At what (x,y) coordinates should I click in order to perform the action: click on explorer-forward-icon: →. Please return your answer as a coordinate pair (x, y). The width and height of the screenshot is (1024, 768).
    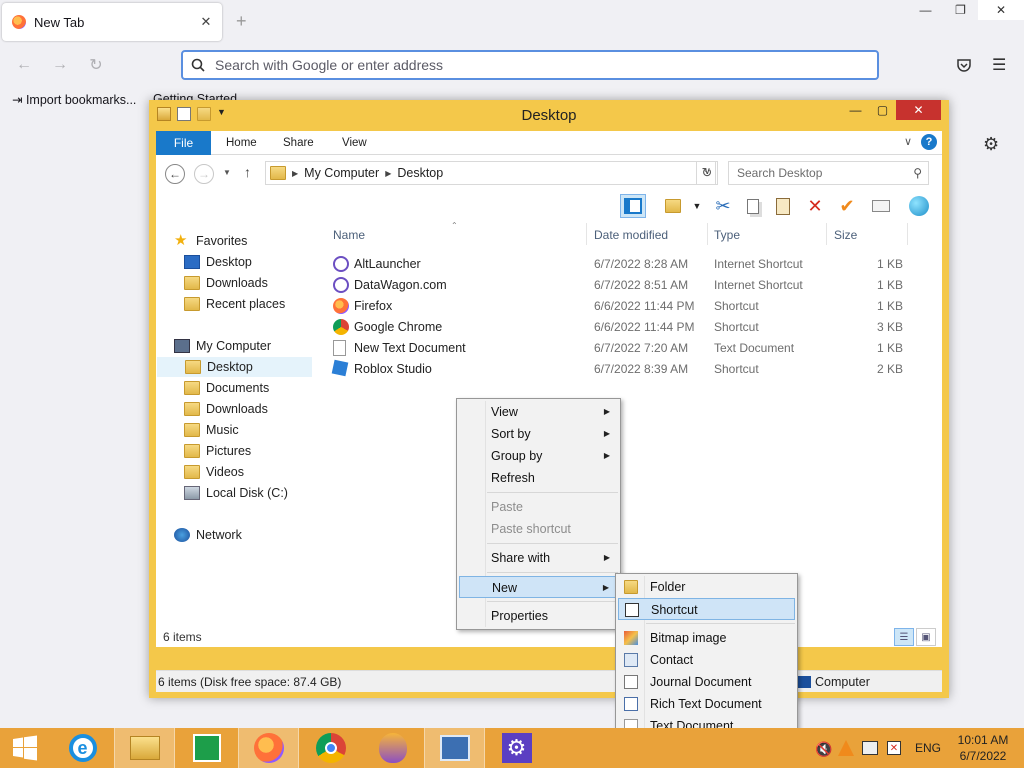
    Looking at the image, I should click on (204, 174).